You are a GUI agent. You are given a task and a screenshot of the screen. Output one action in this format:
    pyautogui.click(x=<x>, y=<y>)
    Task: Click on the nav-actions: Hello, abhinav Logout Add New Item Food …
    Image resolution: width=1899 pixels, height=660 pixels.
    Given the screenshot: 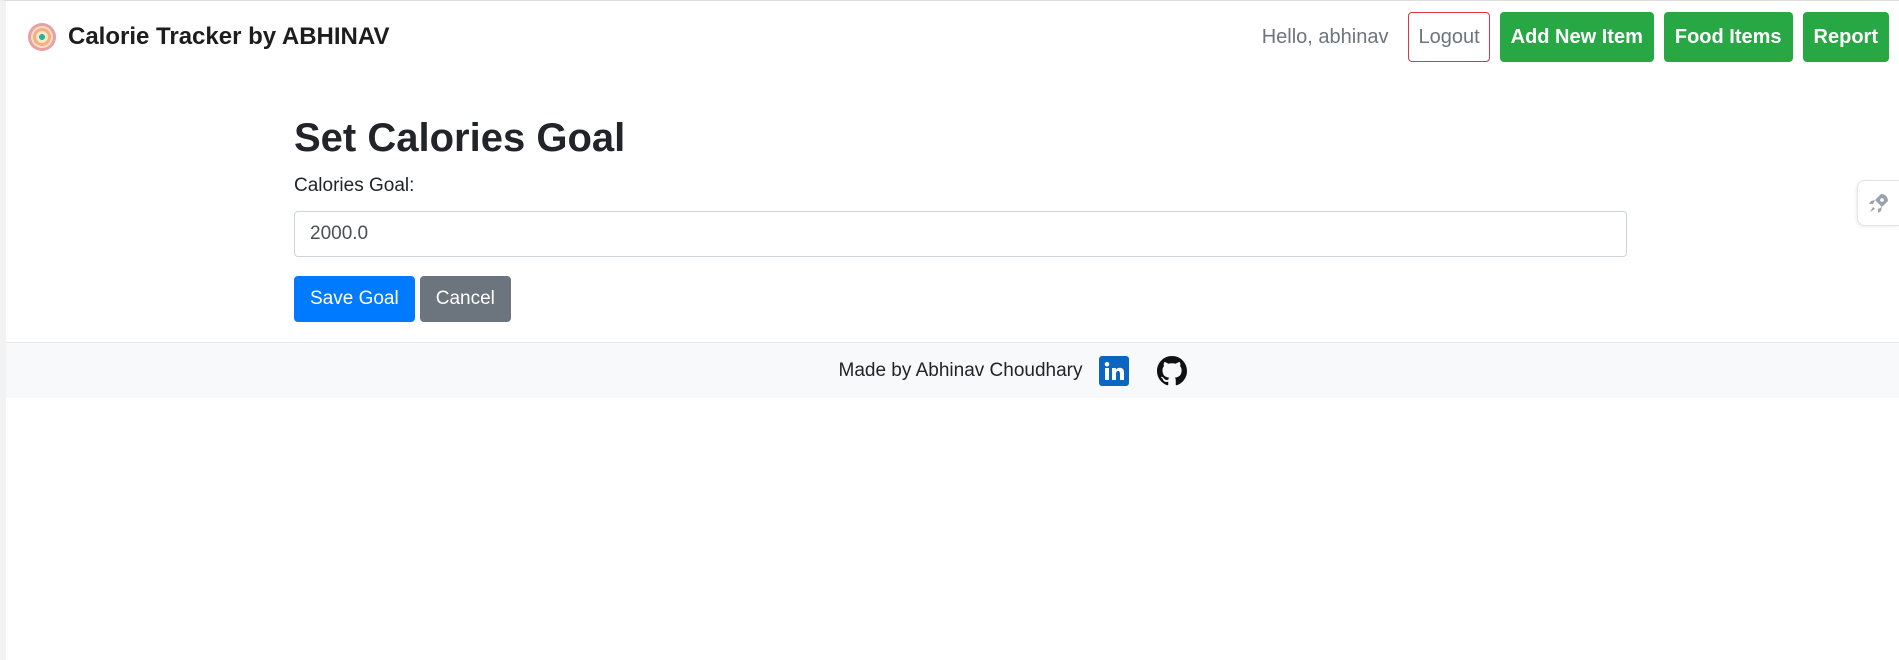 What is the action you would take?
    pyautogui.click(x=1575, y=37)
    